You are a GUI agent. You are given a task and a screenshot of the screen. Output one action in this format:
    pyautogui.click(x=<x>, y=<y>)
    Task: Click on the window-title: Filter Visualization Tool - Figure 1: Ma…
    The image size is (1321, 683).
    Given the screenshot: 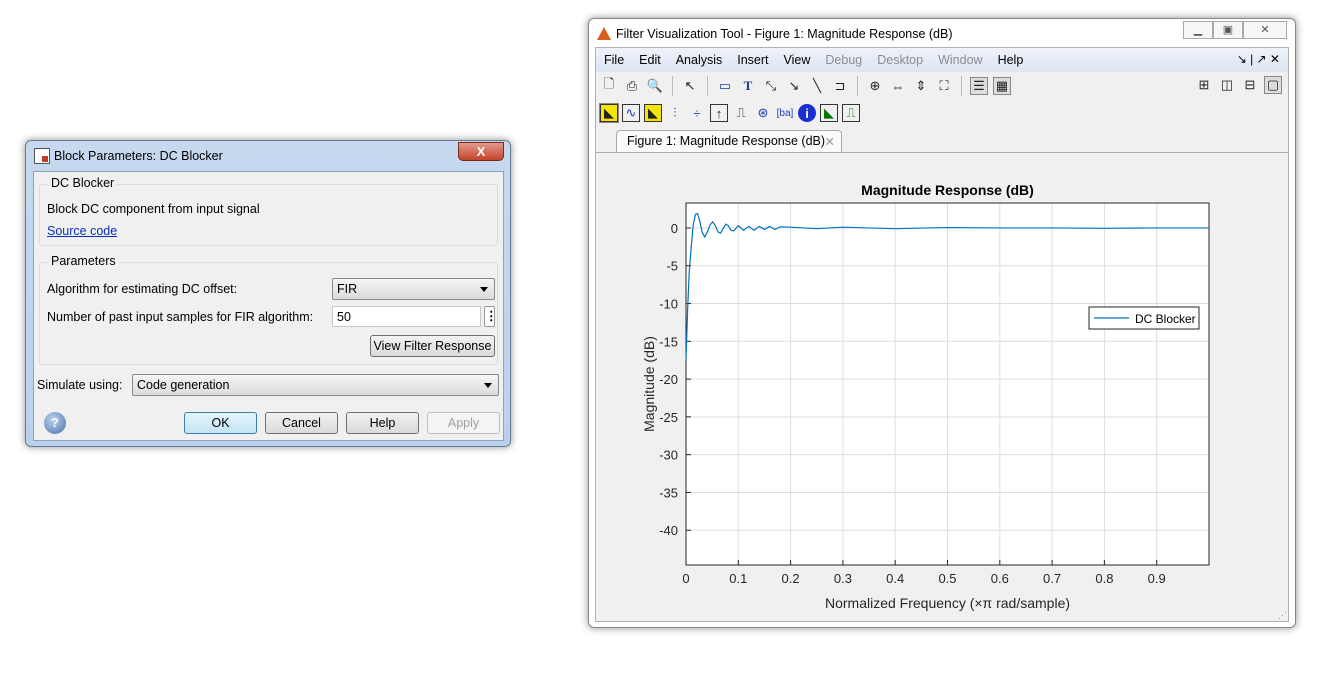 What is the action you would take?
    pyautogui.click(x=784, y=34)
    